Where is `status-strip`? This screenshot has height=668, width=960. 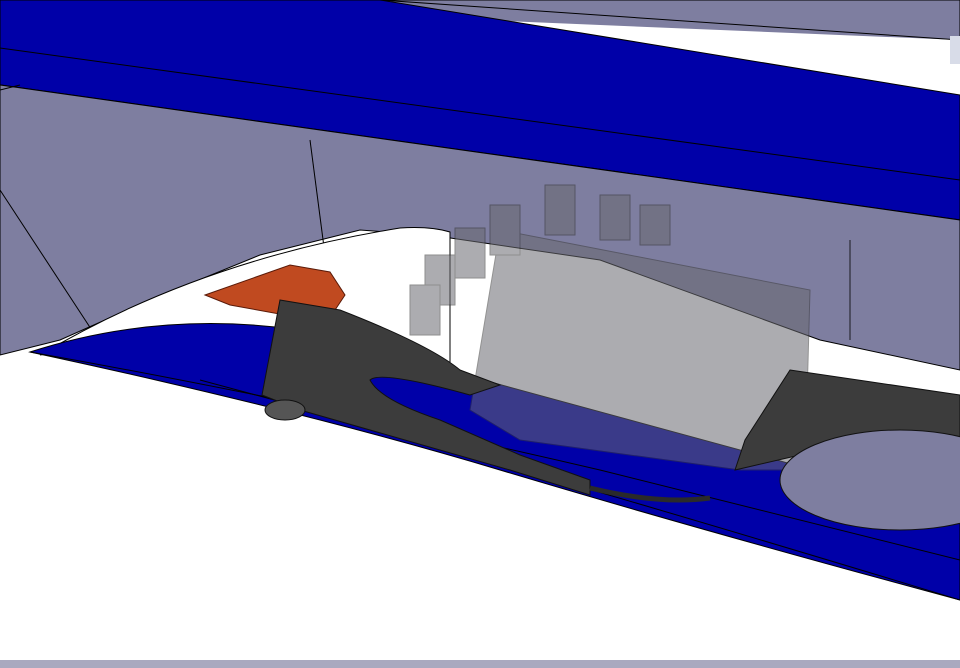
status-strip is located at coordinates (480, 664).